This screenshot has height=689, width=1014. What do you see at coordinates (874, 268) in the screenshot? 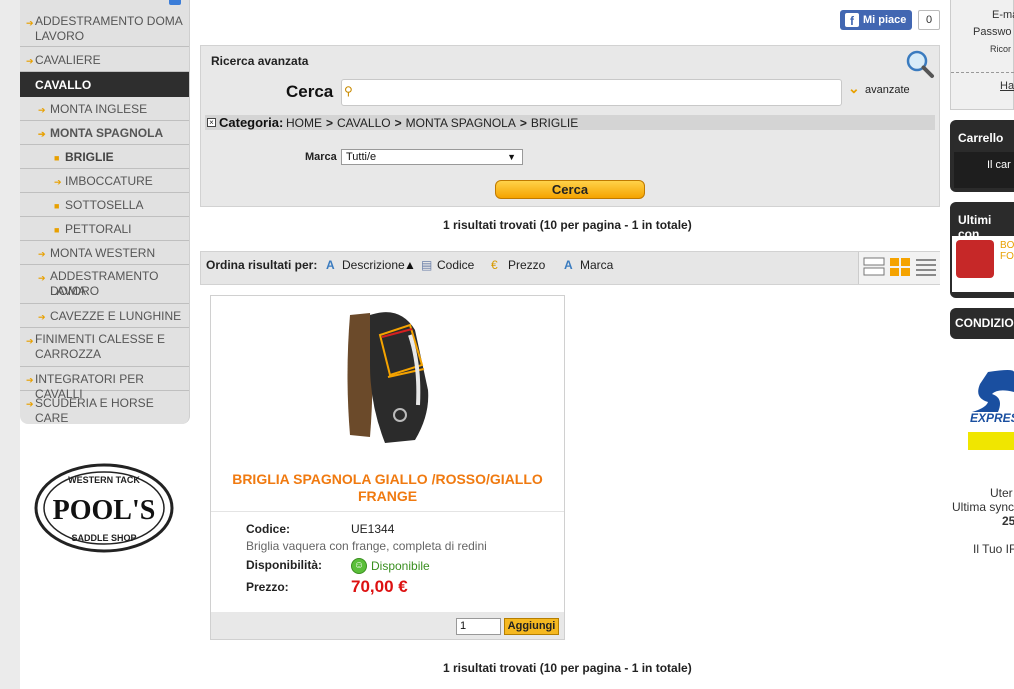
I see `view-list-icon` at bounding box center [874, 268].